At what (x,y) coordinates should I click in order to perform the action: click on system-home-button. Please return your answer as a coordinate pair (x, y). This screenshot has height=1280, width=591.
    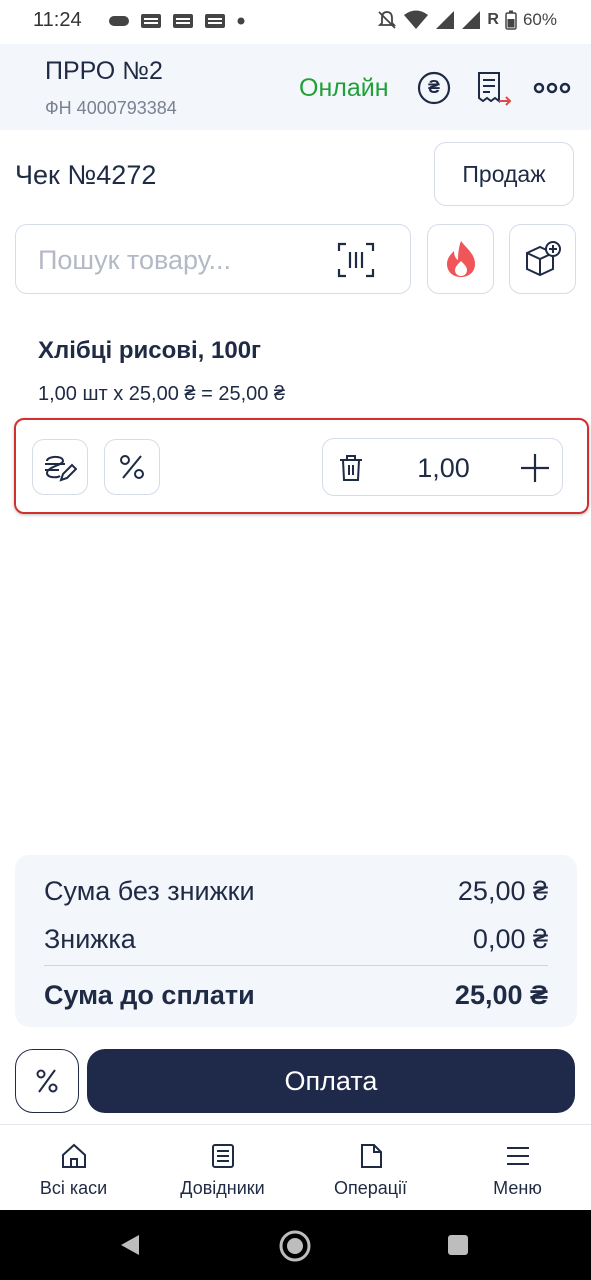
    Looking at the image, I should click on (295, 1246).